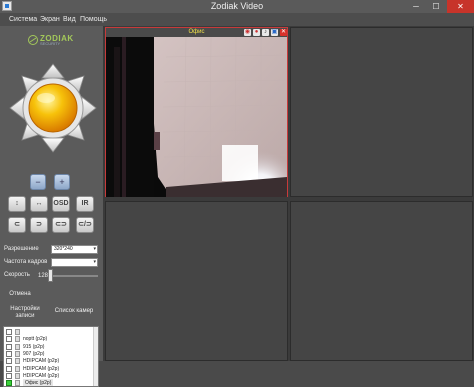  What do you see at coordinates (58, 40) in the screenshot?
I see `zodiak-logo: ZODIAK SECURITY` at bounding box center [58, 40].